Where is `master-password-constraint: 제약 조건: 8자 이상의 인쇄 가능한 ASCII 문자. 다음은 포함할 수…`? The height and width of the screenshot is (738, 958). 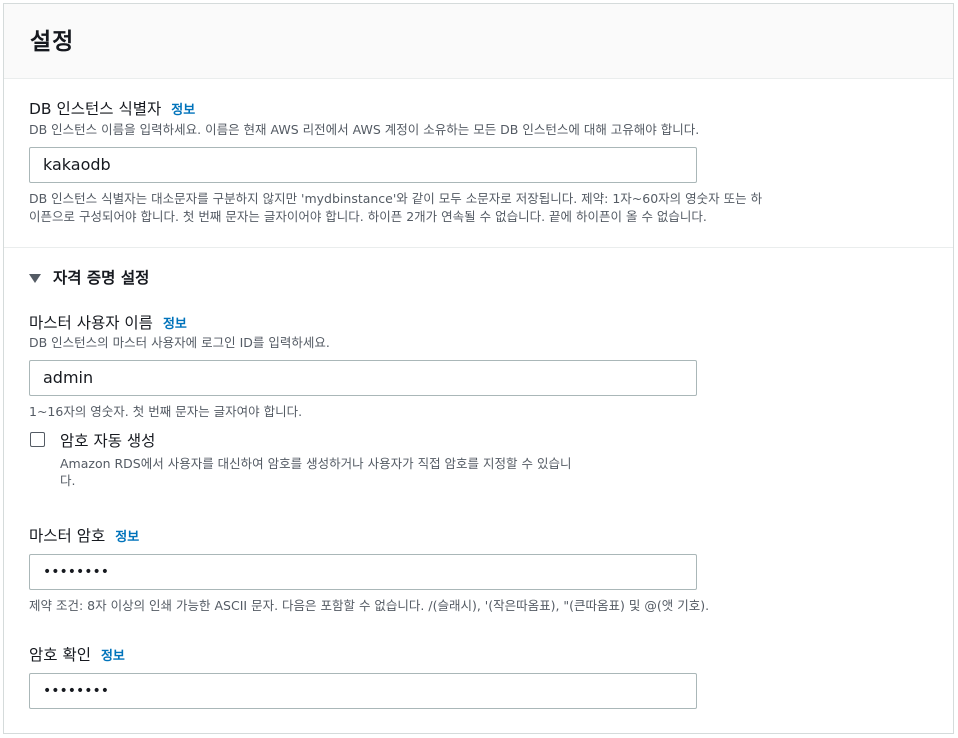
master-password-constraint: 제약 조건: 8자 이상의 인쇄 가능한 ASCII 문자. 다음은 포함할 수… is located at coordinates (369, 605).